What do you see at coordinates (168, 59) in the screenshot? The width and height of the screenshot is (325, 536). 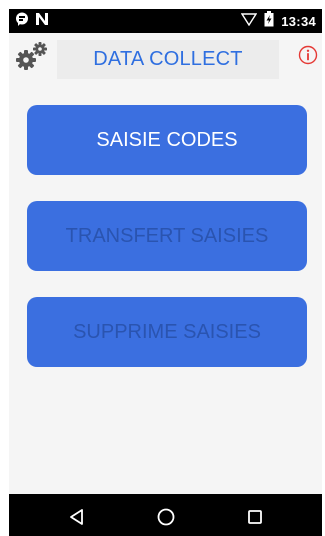 I see `app-title: DATA COLLECT` at bounding box center [168, 59].